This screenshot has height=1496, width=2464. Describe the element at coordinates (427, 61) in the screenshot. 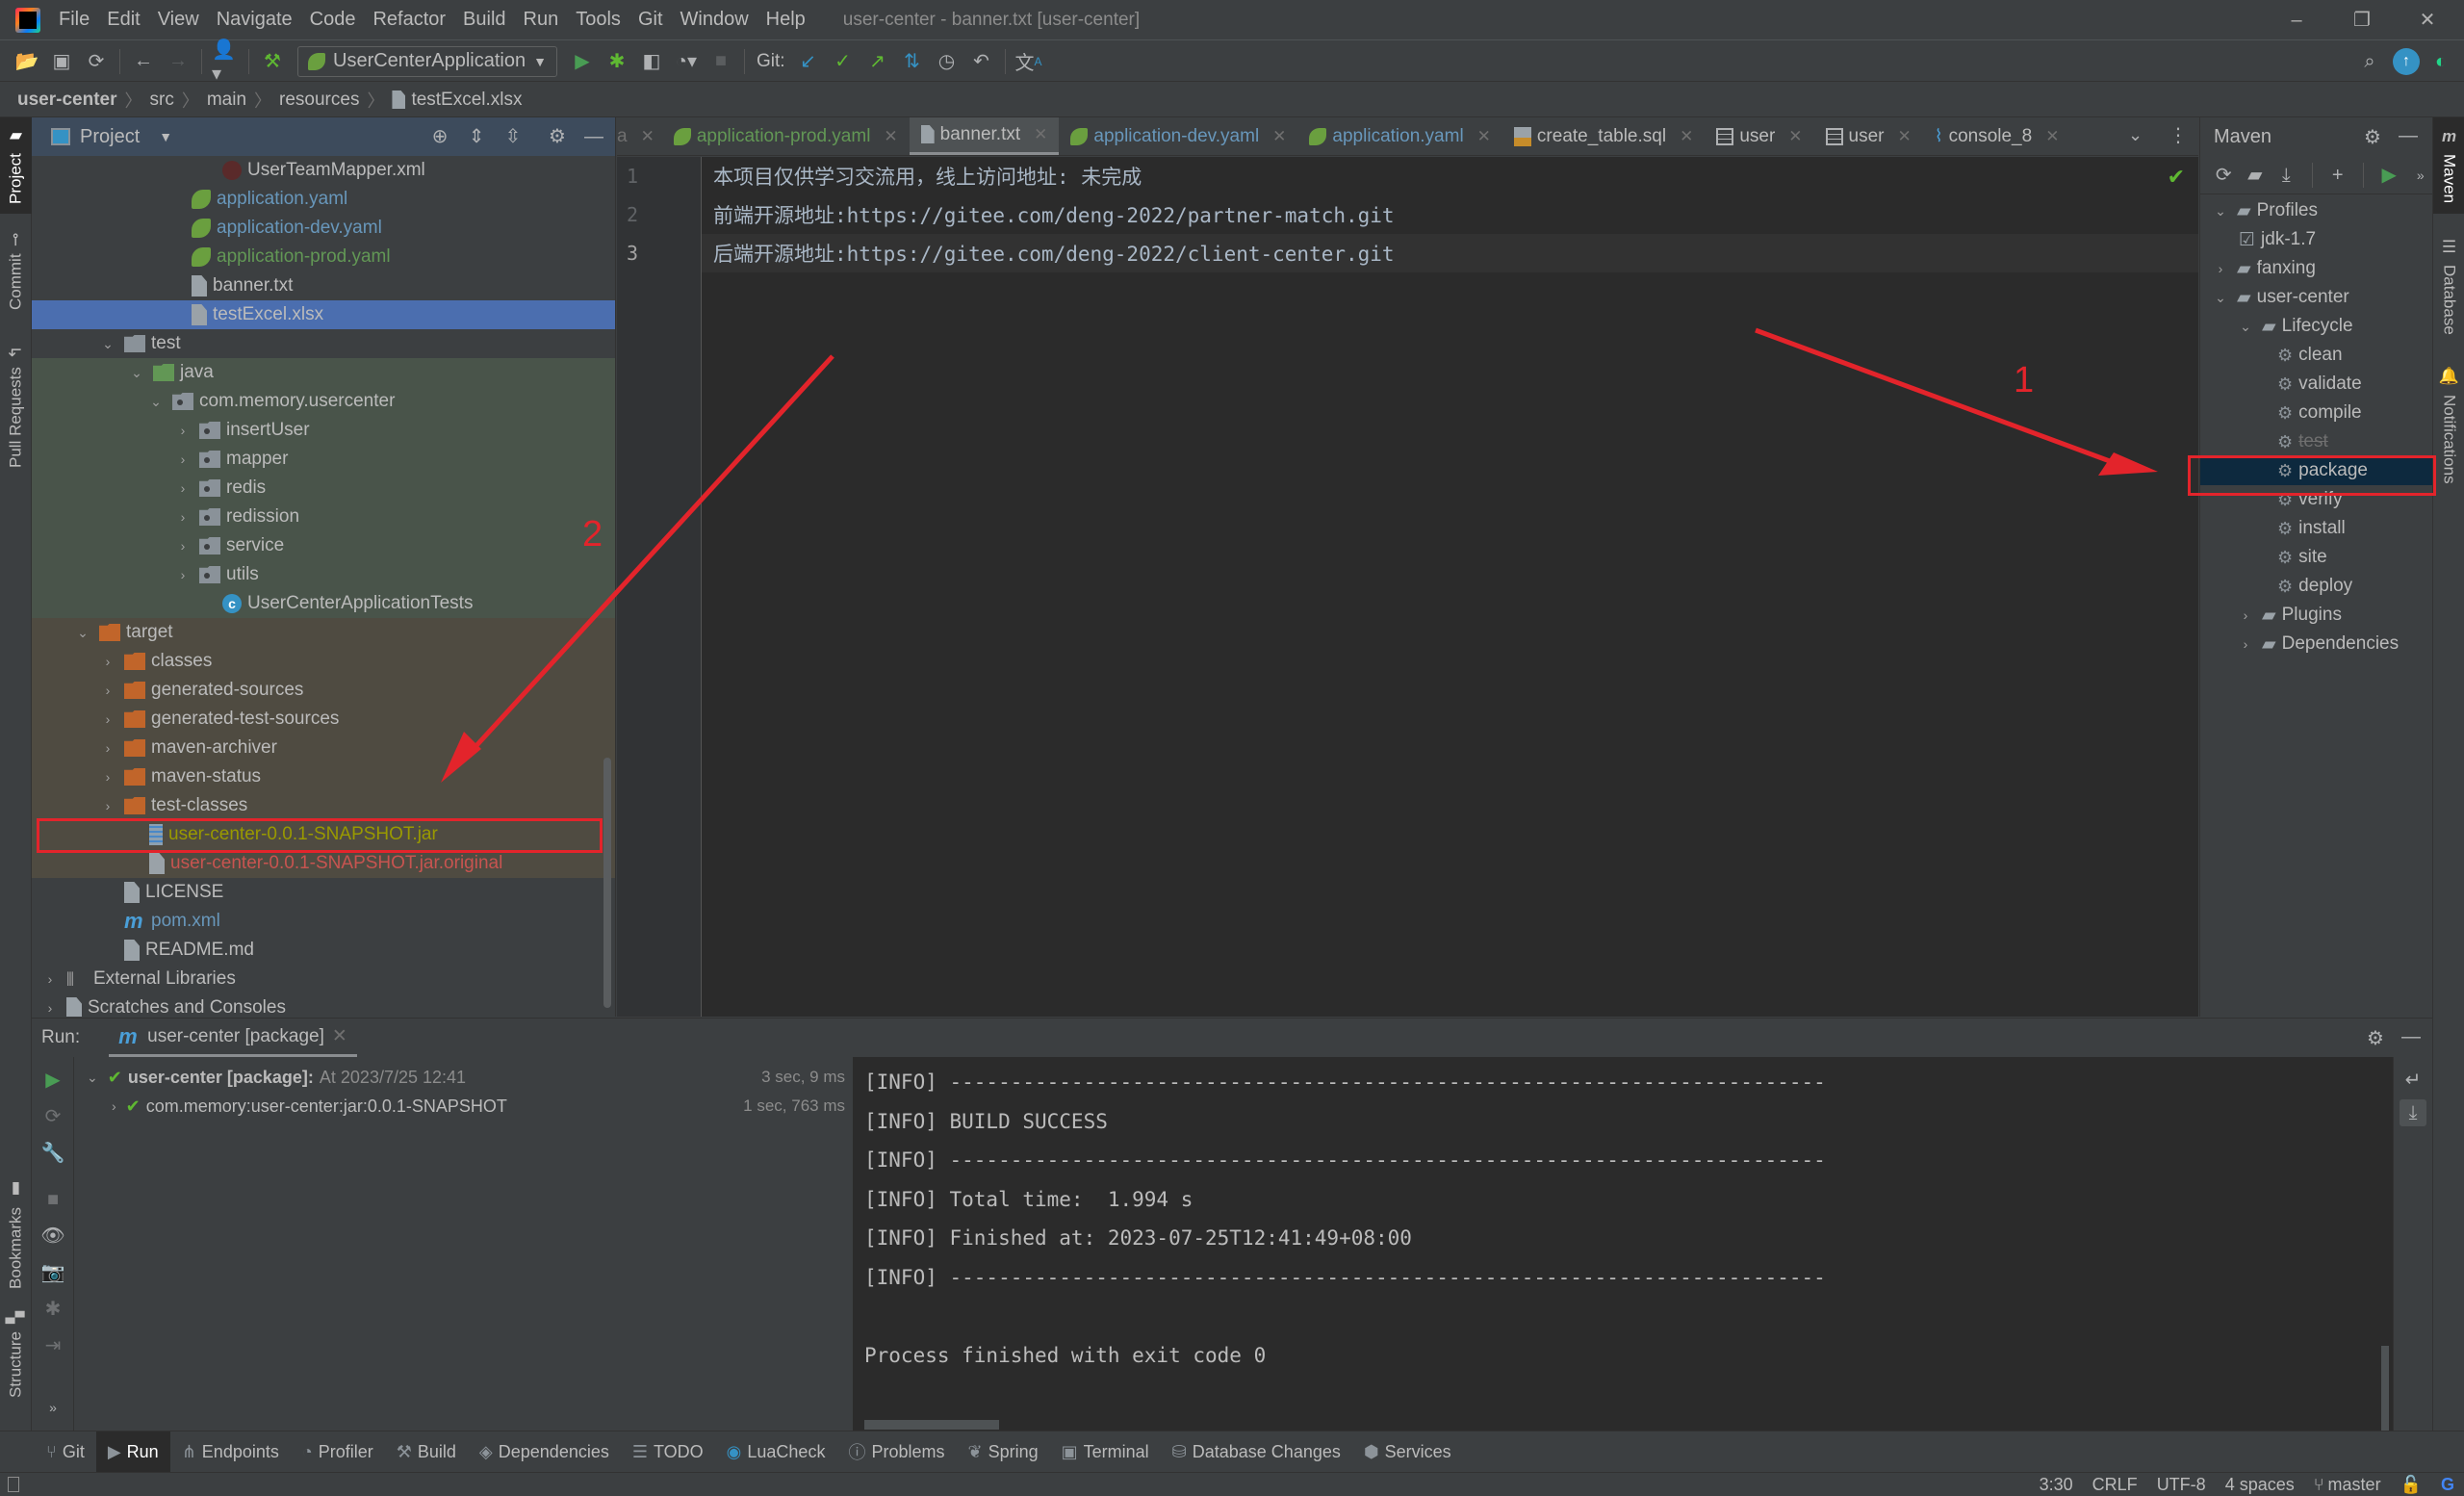

I see `run-configuration-selector: UserCenterApplication ▼` at that location.